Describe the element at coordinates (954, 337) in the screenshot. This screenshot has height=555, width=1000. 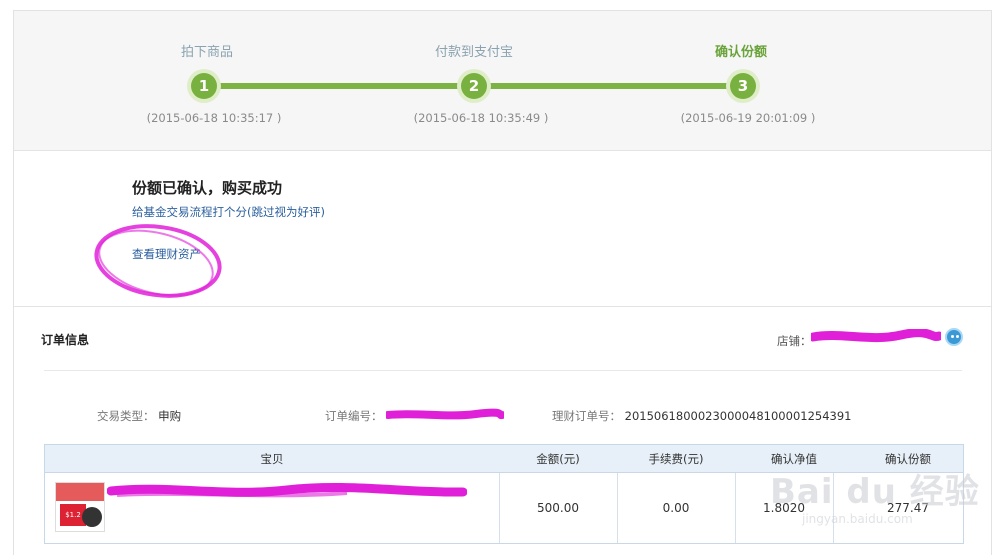
I see `chat-icon` at that location.